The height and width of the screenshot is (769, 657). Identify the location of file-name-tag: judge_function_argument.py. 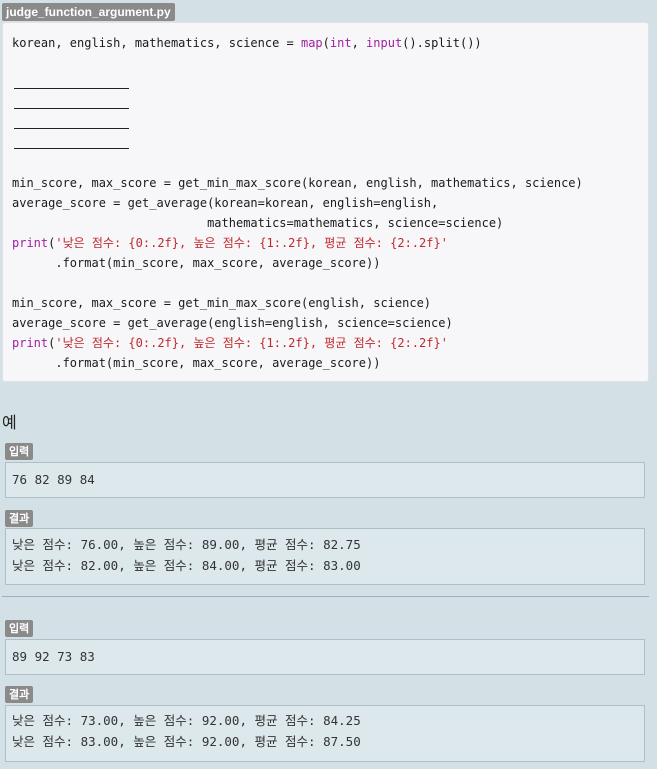
(88, 12).